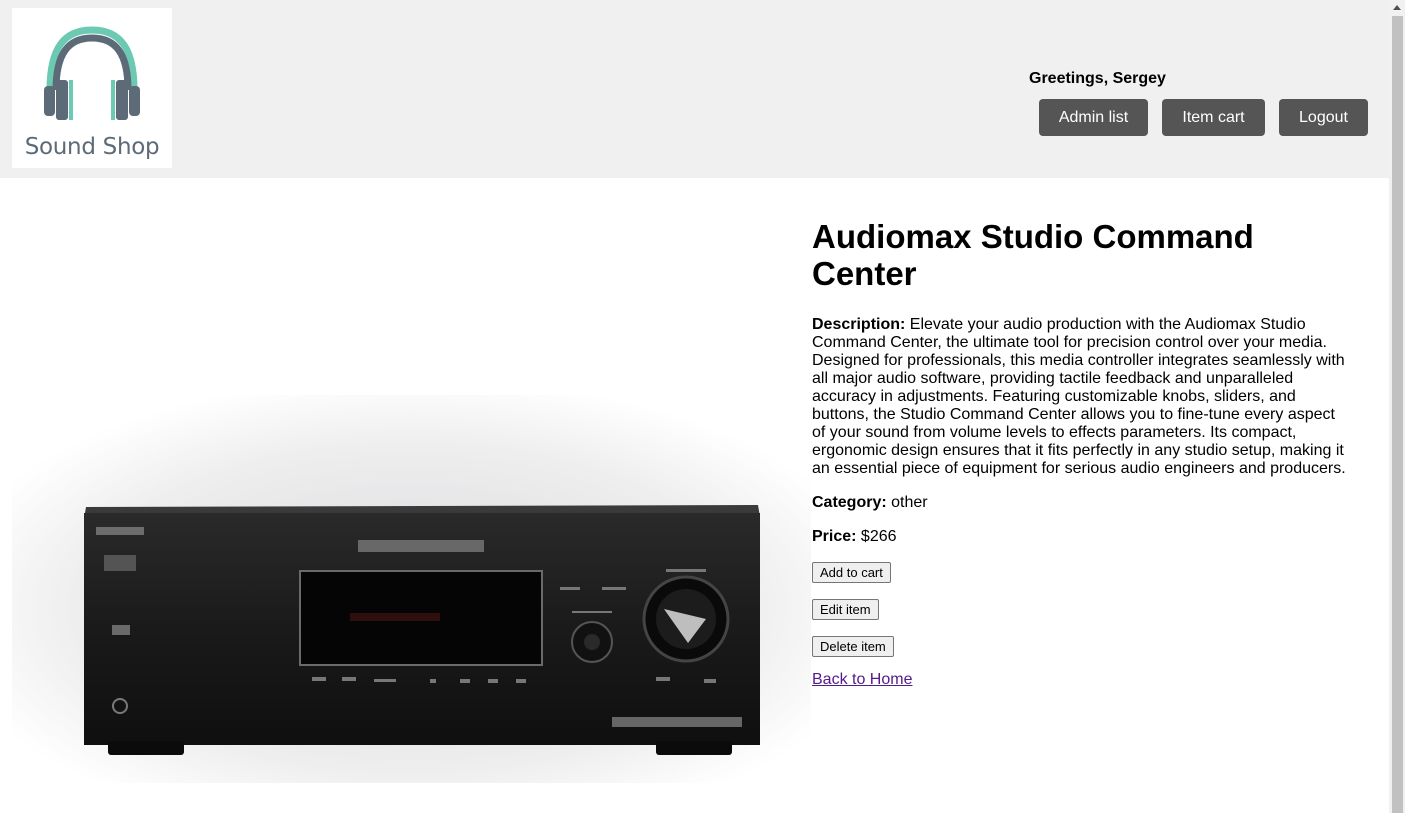  What do you see at coordinates (92, 73) in the screenshot?
I see `headphones-icon` at bounding box center [92, 73].